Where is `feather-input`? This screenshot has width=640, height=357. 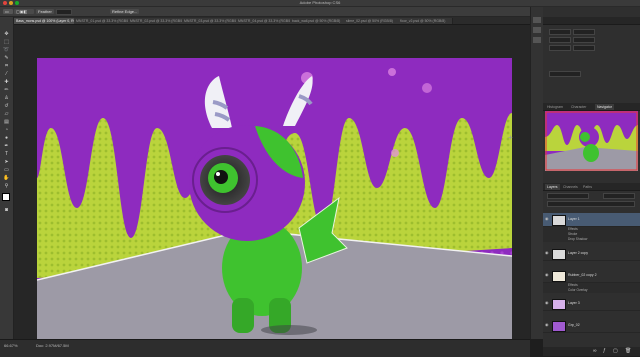 feather-input is located at coordinates (64, 12).